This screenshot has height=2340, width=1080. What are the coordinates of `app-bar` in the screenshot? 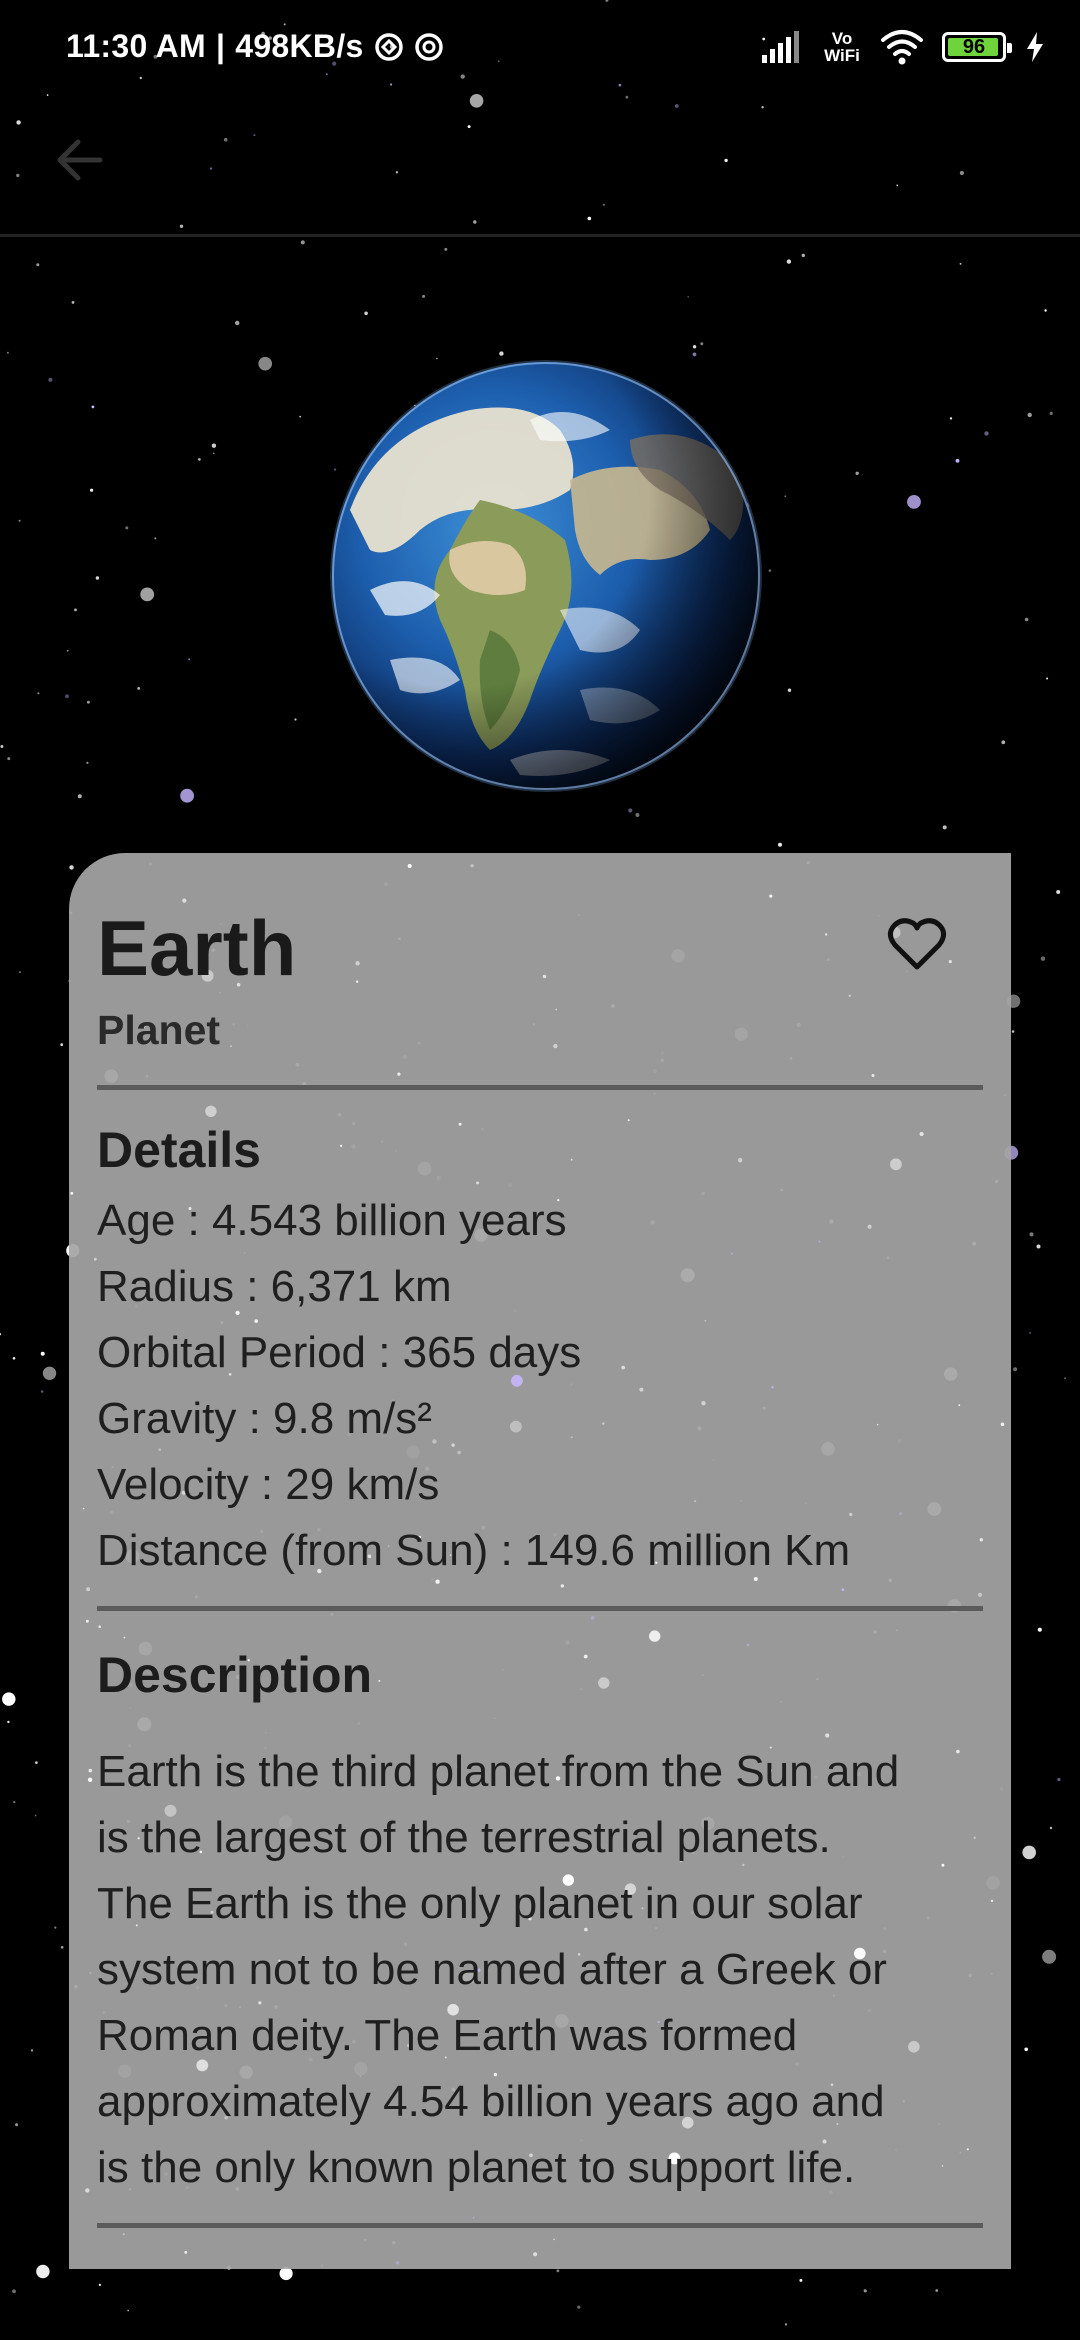 It's located at (540, 168).